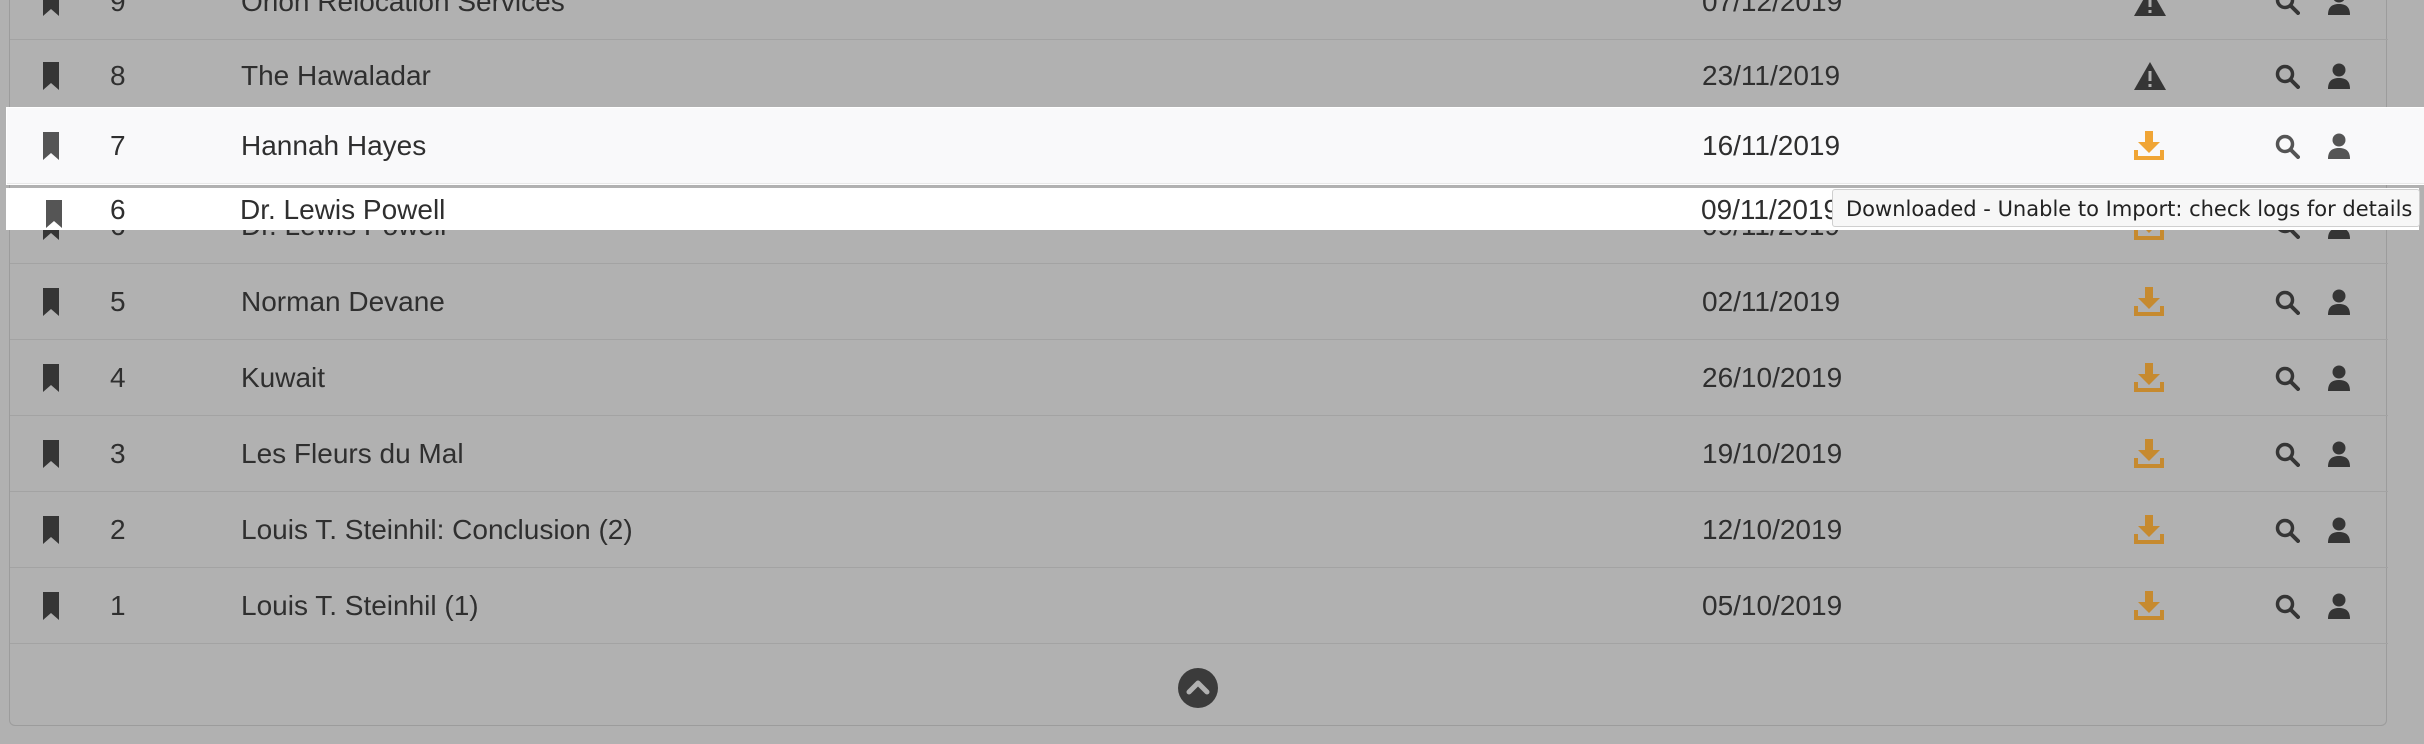 This screenshot has width=2424, height=744. What do you see at coordinates (118, 605) in the screenshot?
I see `issue-number: 1` at bounding box center [118, 605].